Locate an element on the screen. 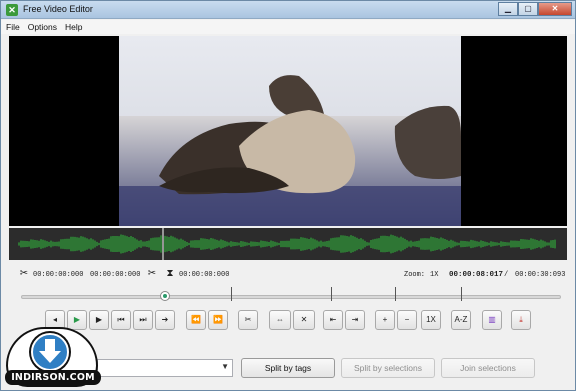 The image size is (576, 391). next-frame-button: ⏭ is located at coordinates (143, 320).